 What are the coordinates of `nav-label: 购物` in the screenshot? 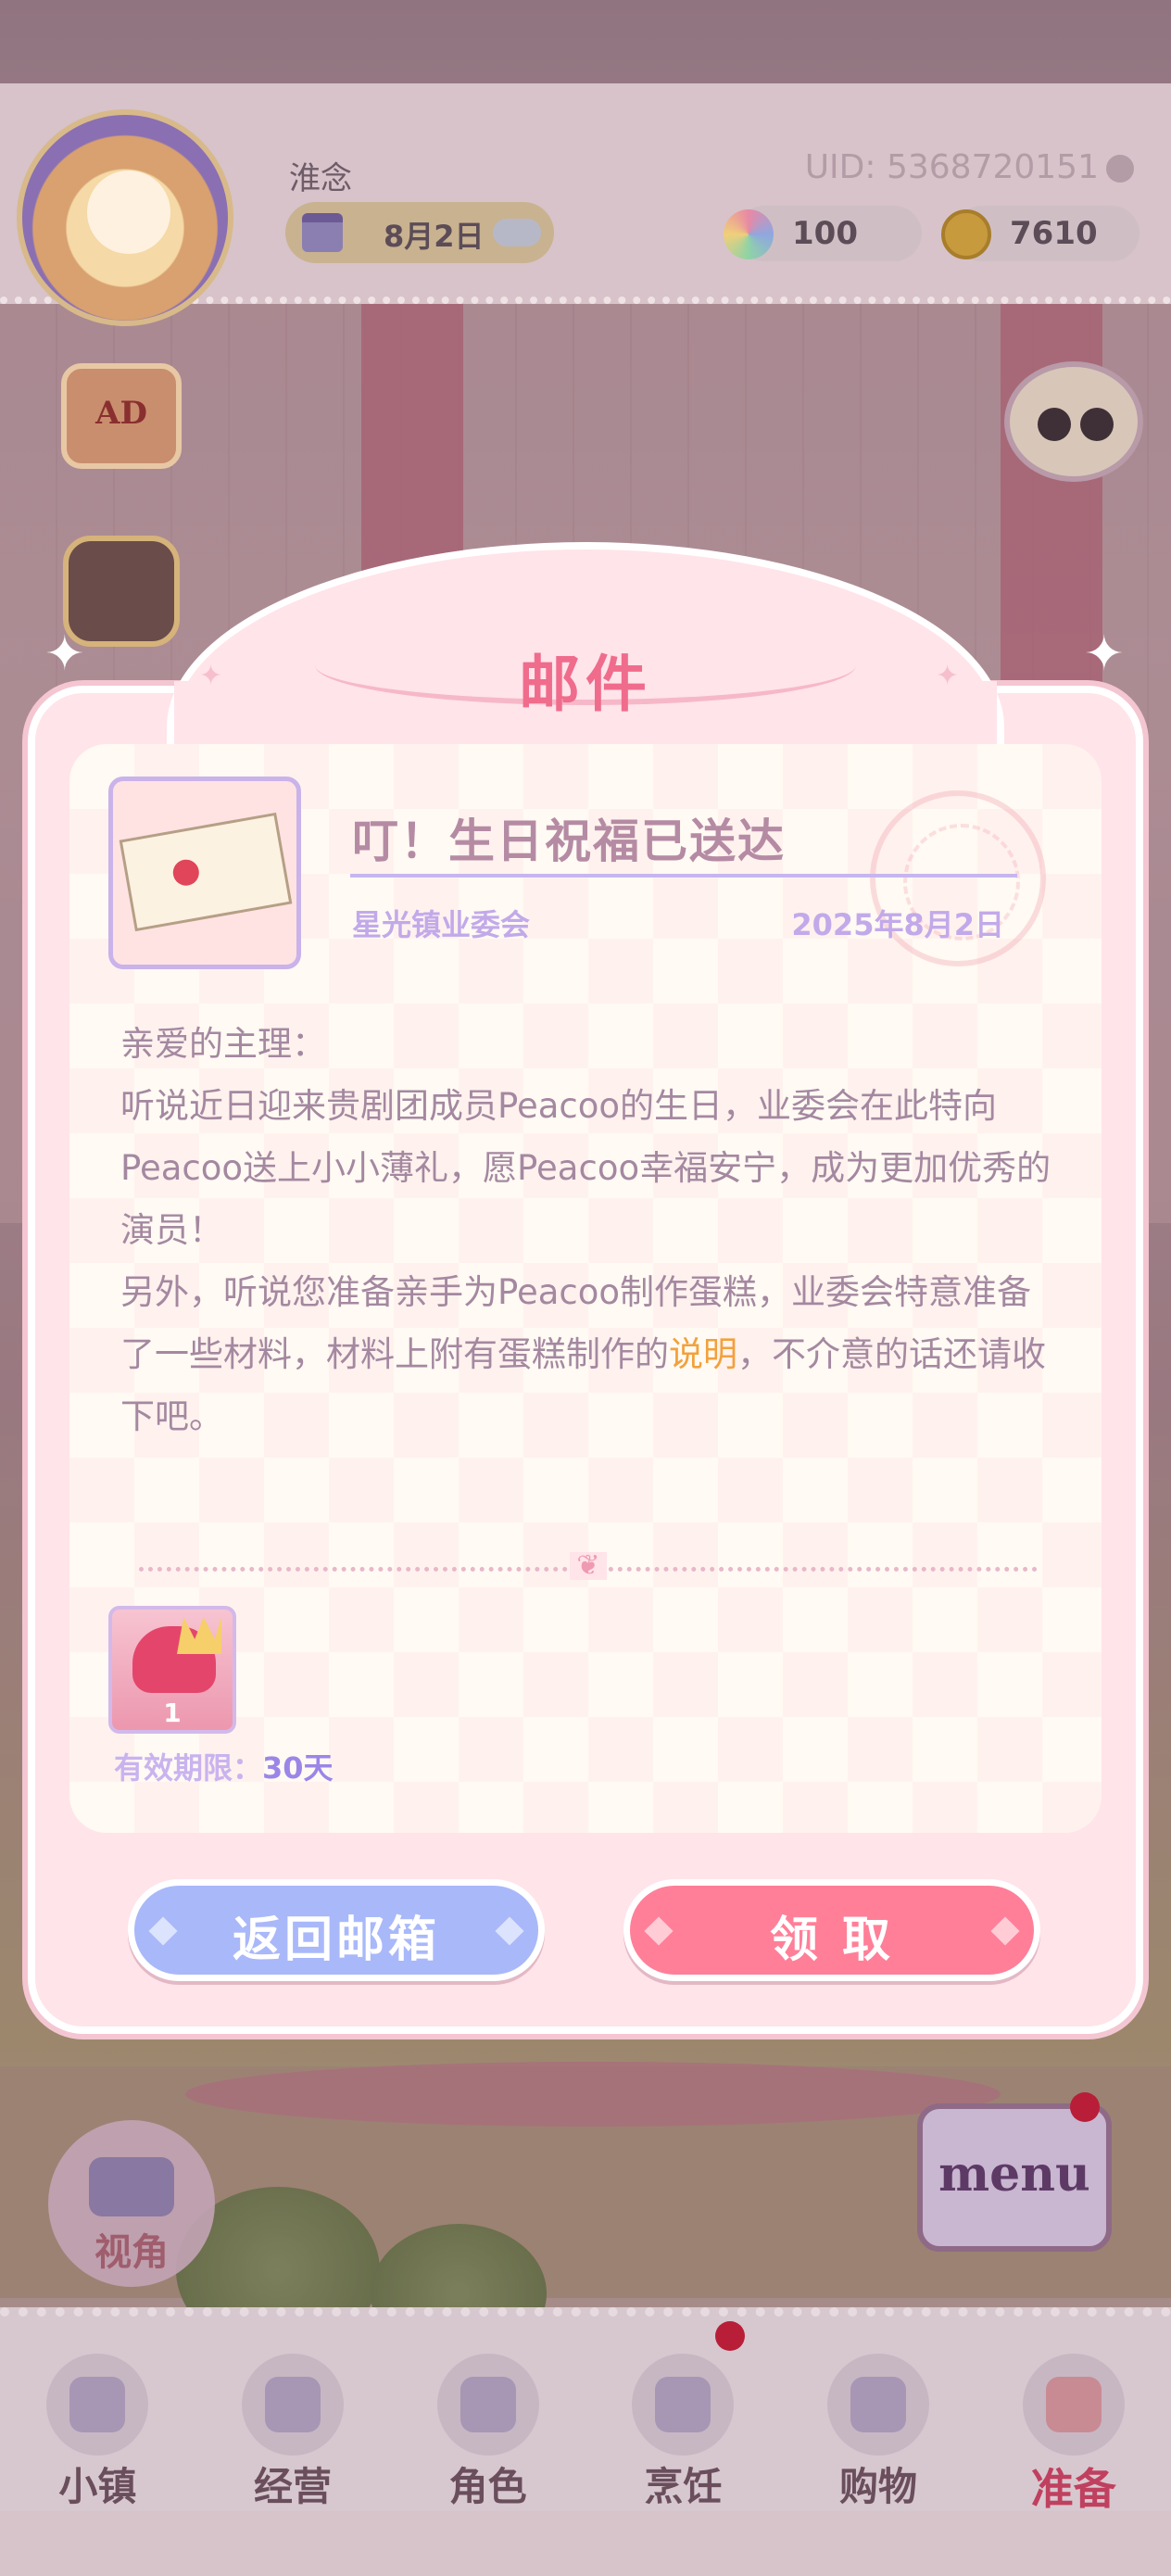 It's located at (879, 2486).